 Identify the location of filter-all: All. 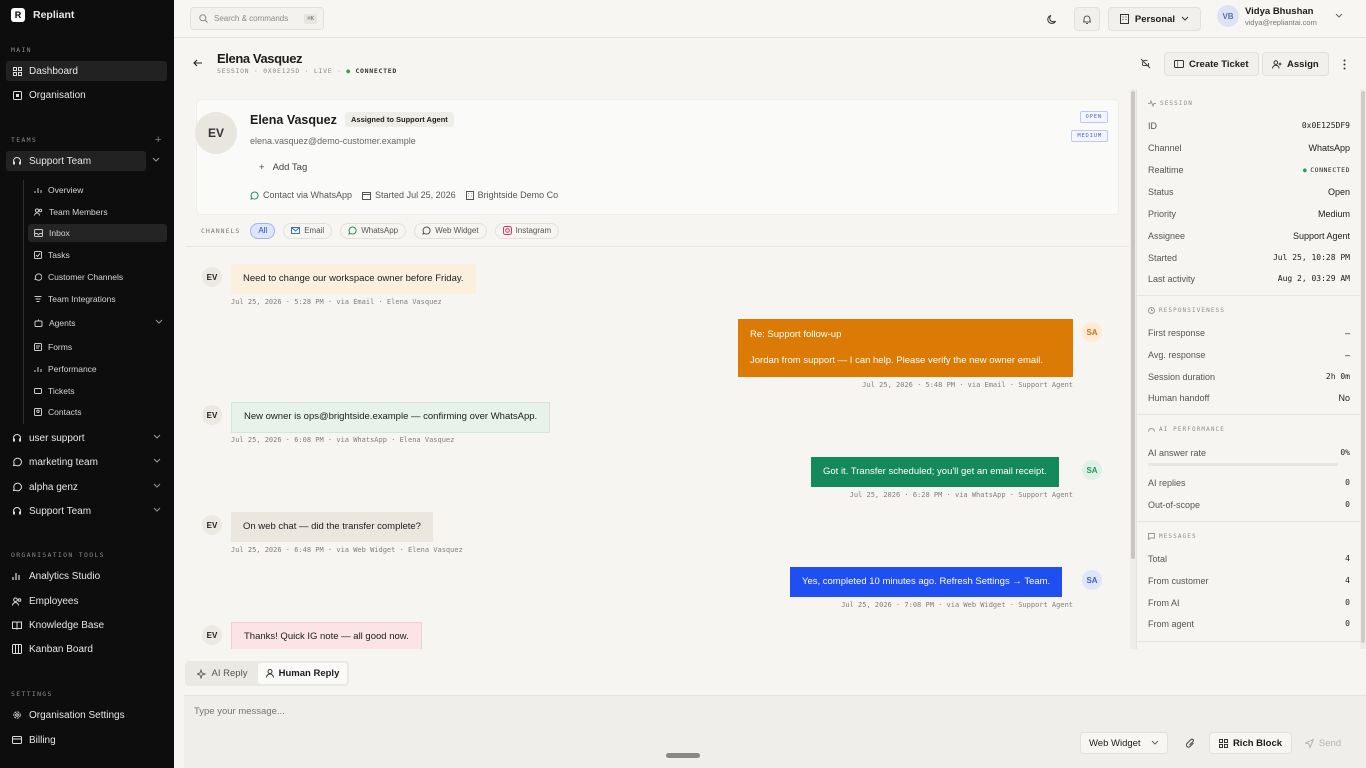
(263, 230).